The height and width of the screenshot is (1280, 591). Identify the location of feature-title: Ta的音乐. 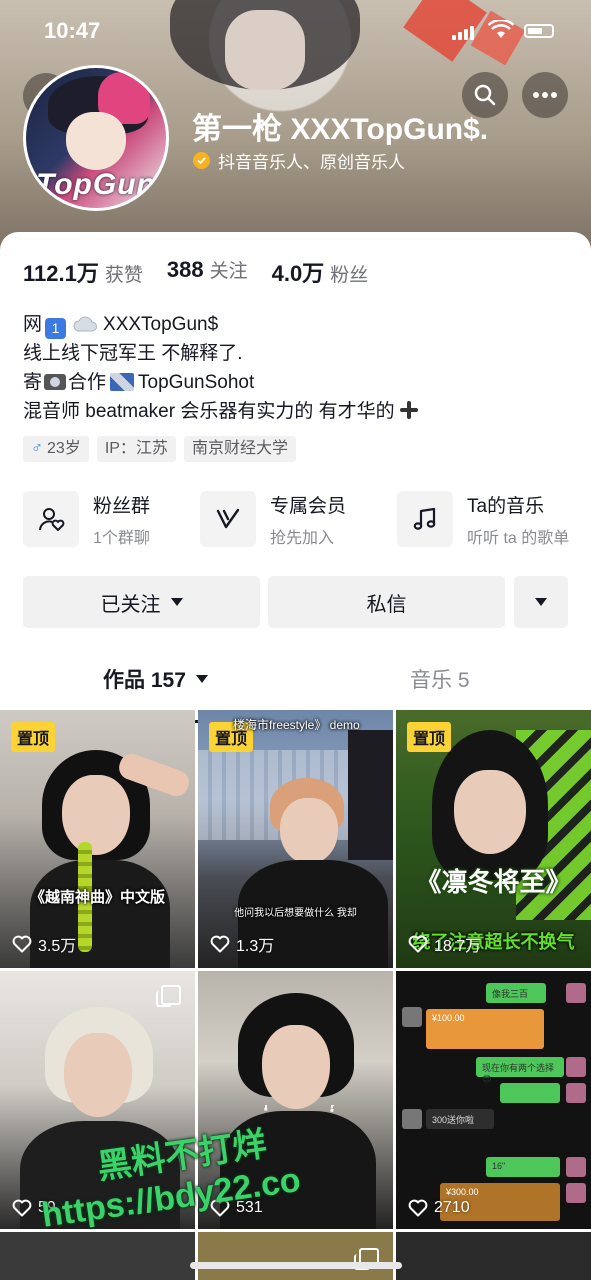
(506, 506).